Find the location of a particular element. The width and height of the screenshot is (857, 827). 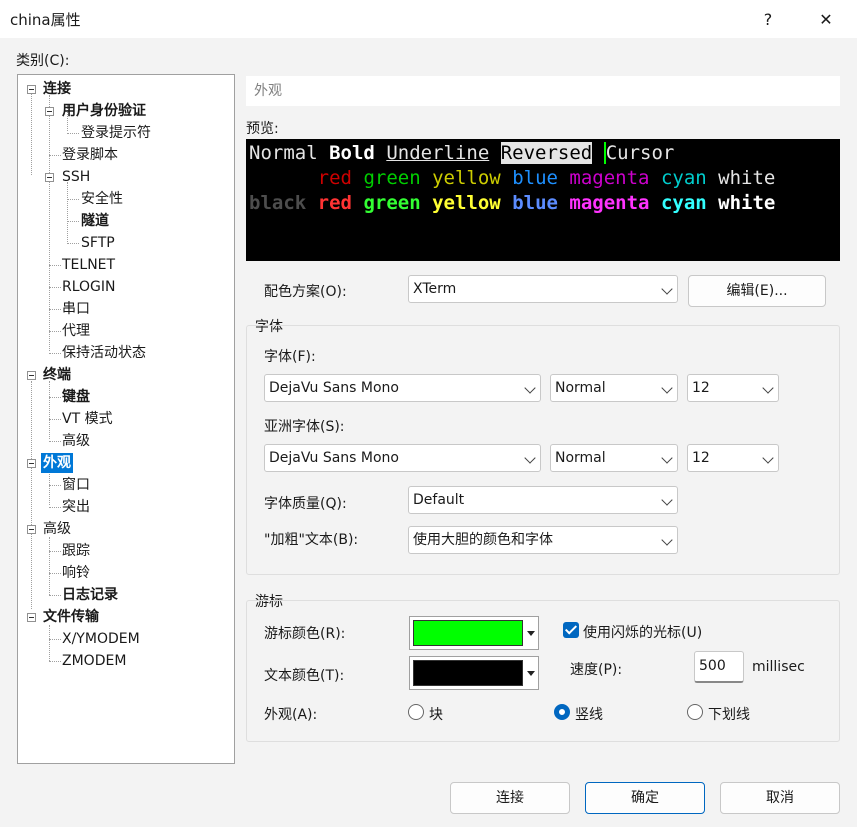

preview-cursor: Cursor is located at coordinates (639, 153).